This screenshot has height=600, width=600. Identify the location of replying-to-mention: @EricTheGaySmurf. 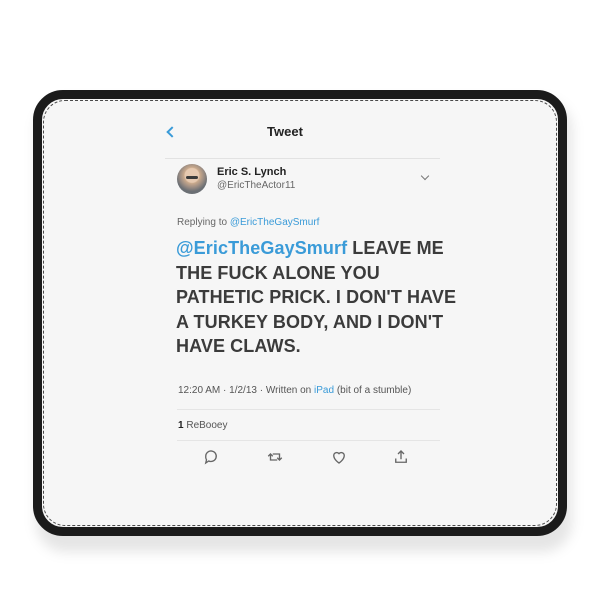
(275, 222).